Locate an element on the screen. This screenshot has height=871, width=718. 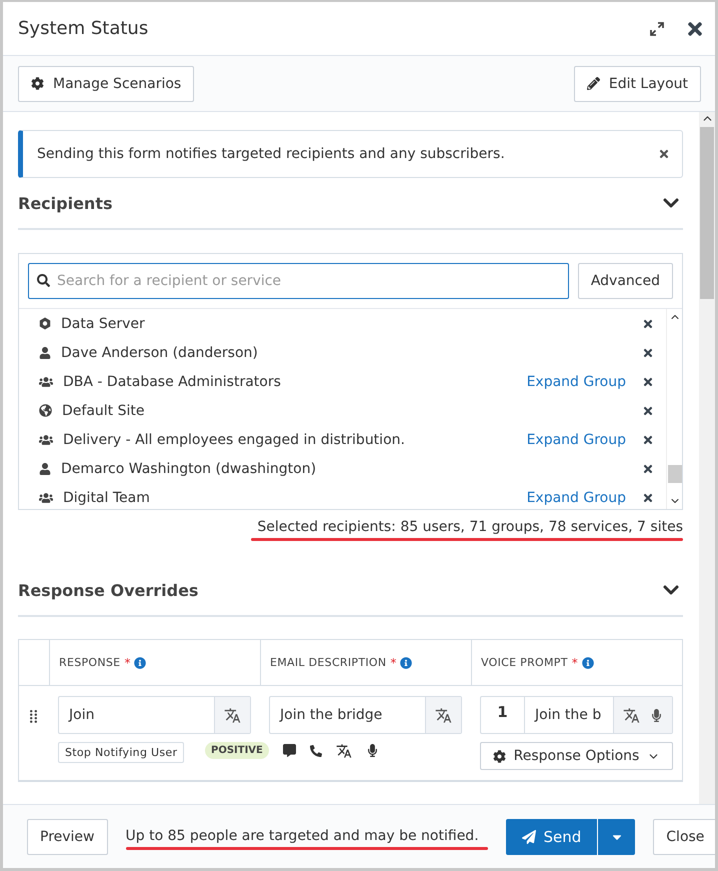
recipient-name: Demarco Washington (dwashington) is located at coordinates (189, 468).